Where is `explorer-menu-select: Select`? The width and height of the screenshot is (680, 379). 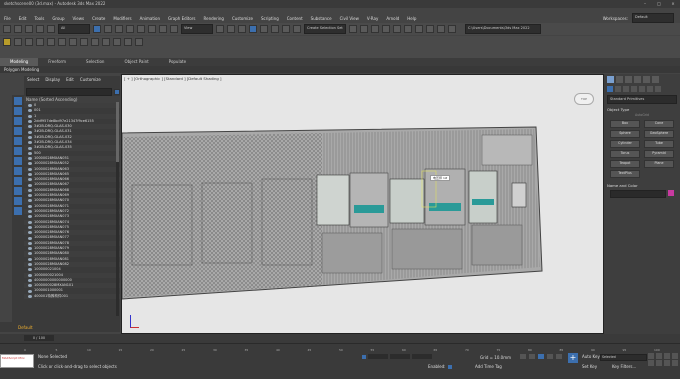 explorer-menu-select: Select is located at coordinates (33, 81).